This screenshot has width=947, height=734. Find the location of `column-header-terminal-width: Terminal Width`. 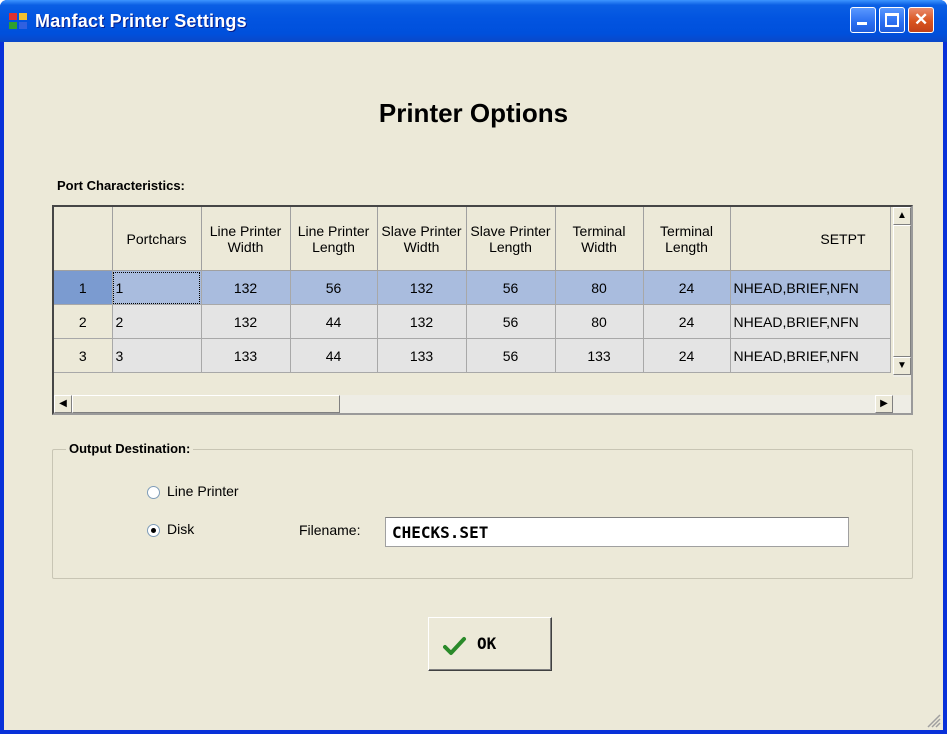

column-header-terminal-width: Terminal Width is located at coordinates (599, 239).